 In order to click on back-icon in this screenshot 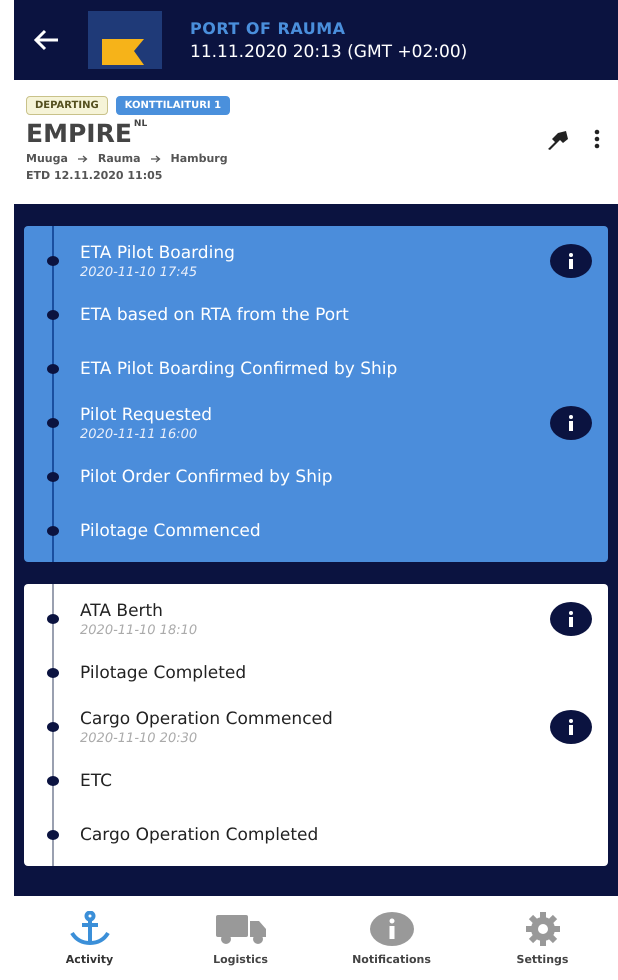, I will do `click(46, 40)`.